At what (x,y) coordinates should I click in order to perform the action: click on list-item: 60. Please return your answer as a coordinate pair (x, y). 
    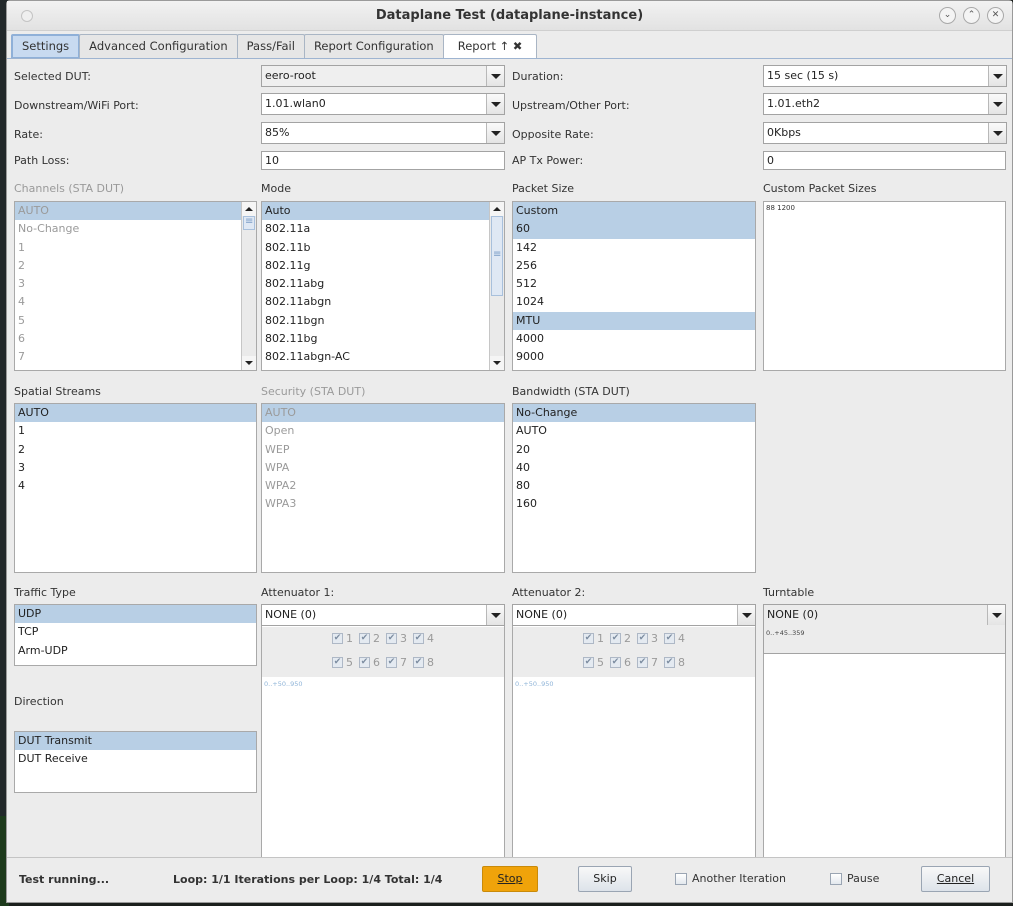
    Looking at the image, I should click on (634, 229).